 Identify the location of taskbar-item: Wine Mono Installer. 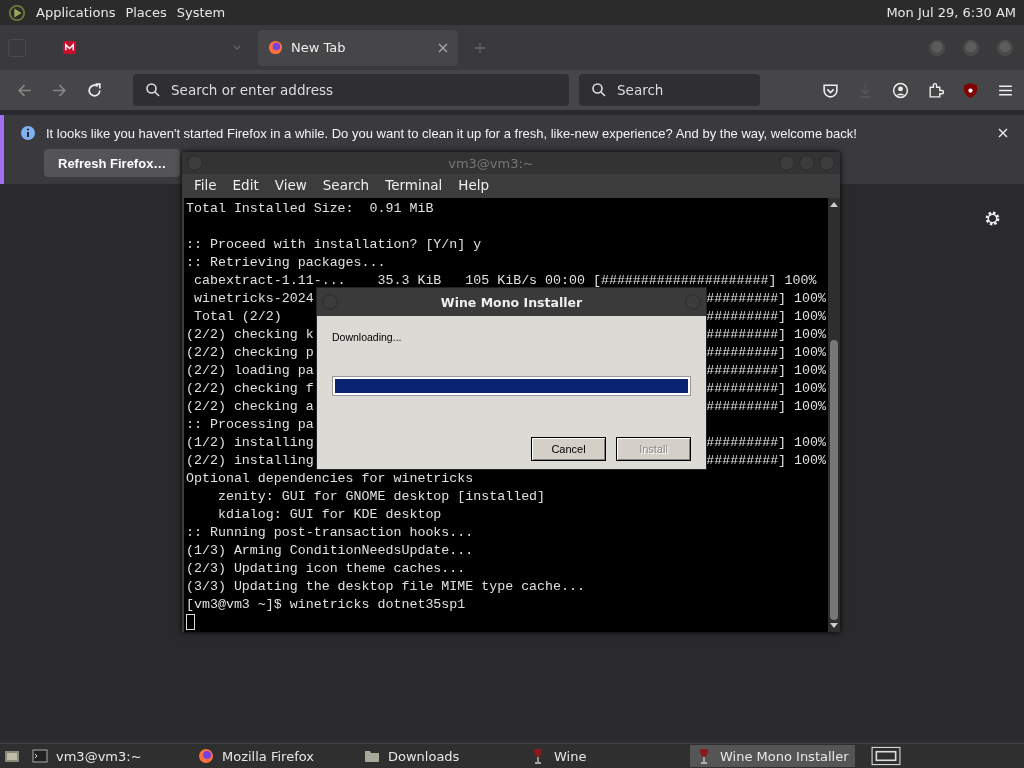
(772, 756).